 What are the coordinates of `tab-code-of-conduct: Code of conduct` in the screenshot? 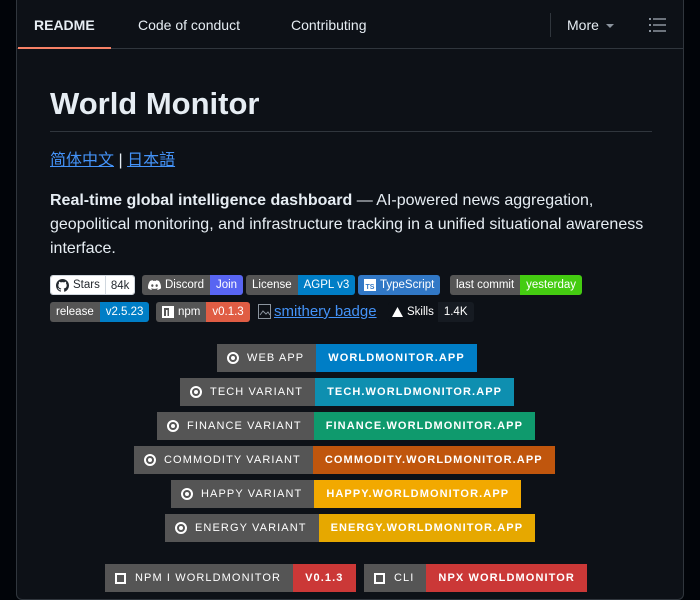 It's located at (189, 24).